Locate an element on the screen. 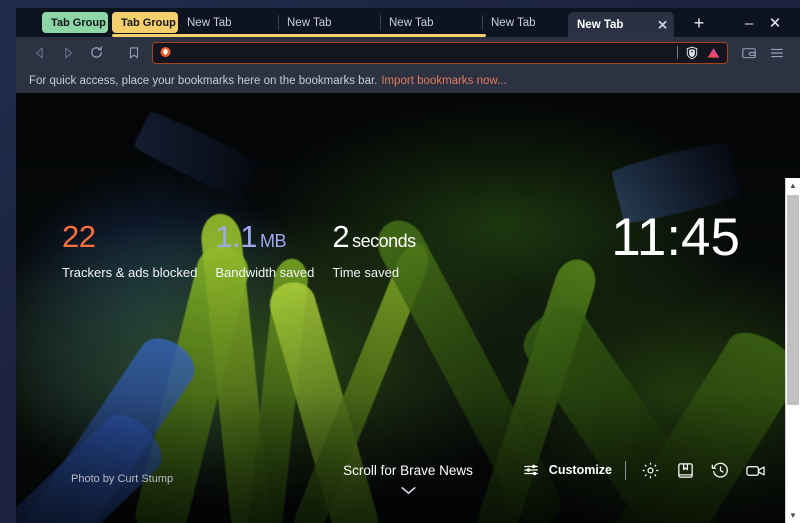  clock: 11:45 is located at coordinates (675, 237).